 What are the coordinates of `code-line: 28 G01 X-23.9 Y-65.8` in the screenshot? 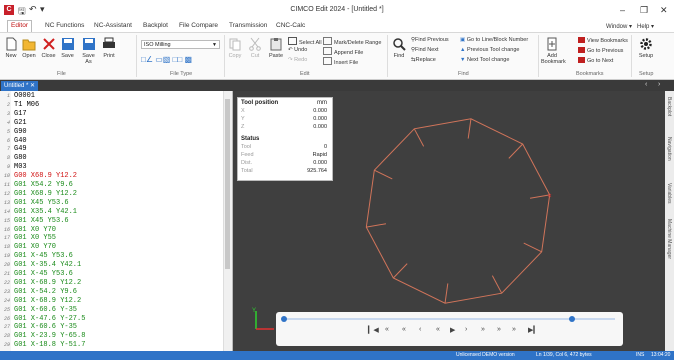 It's located at (111, 336).